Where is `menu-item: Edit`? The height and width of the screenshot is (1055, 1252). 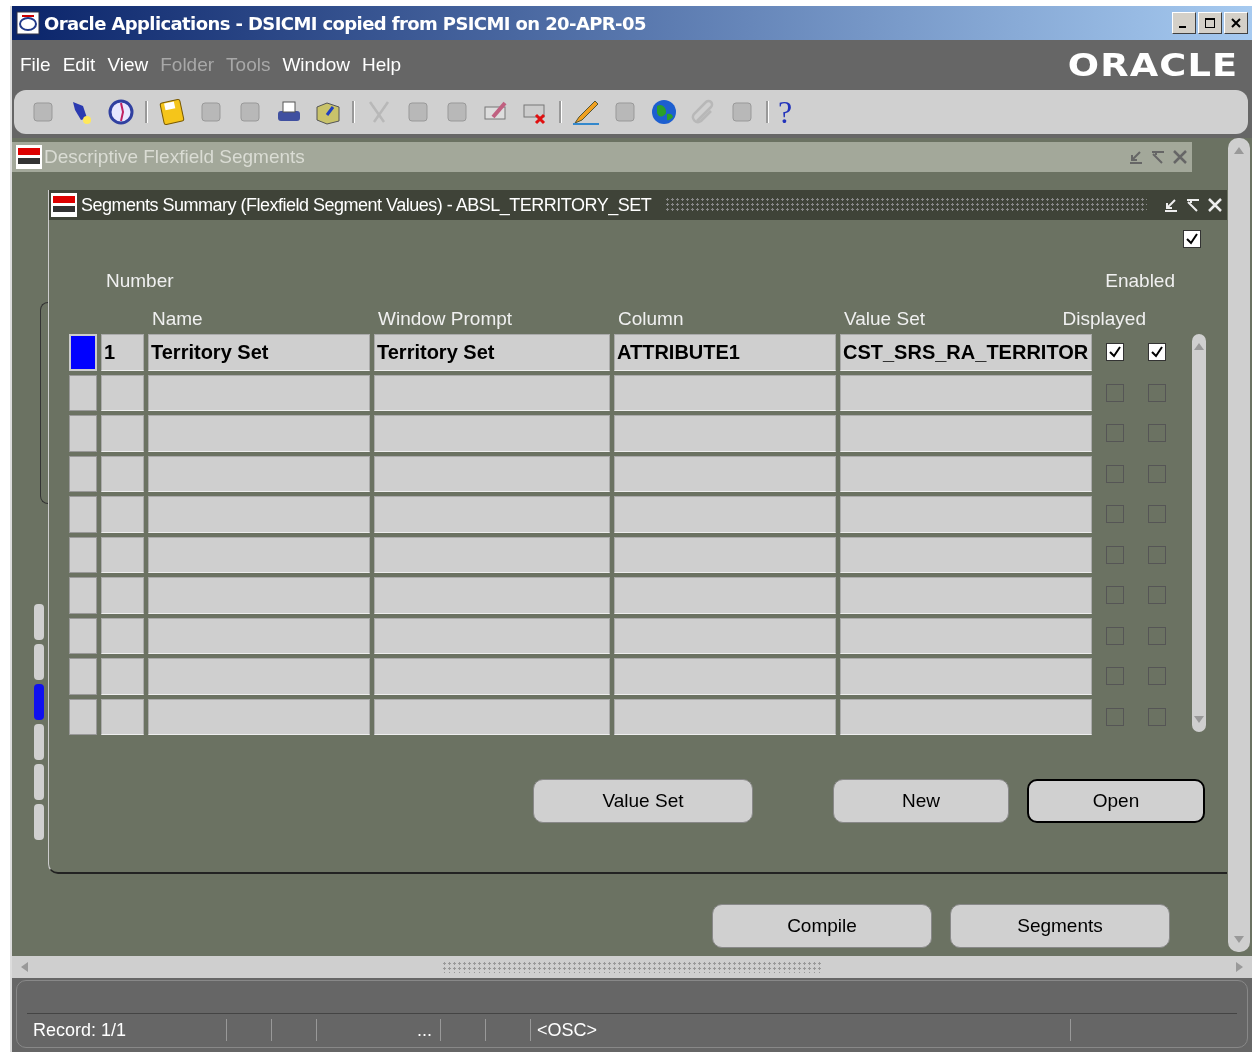
menu-item: Edit is located at coordinates (83, 65).